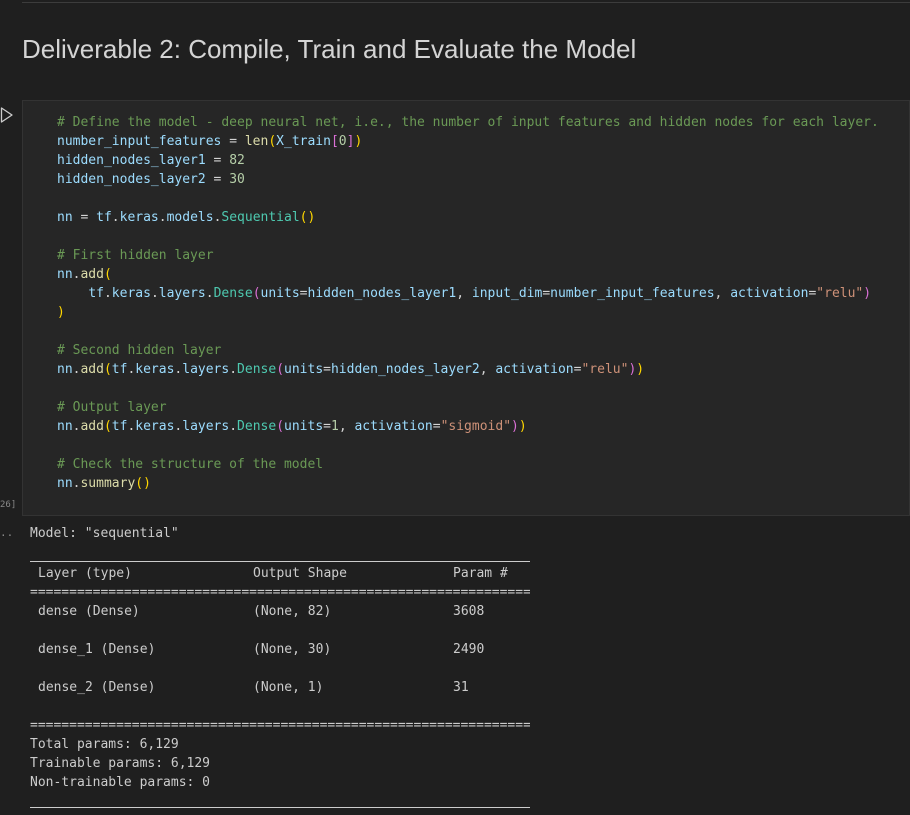  What do you see at coordinates (120, 782) in the screenshot?
I see `non-trainable-params: Non-trainable params: 0` at bounding box center [120, 782].